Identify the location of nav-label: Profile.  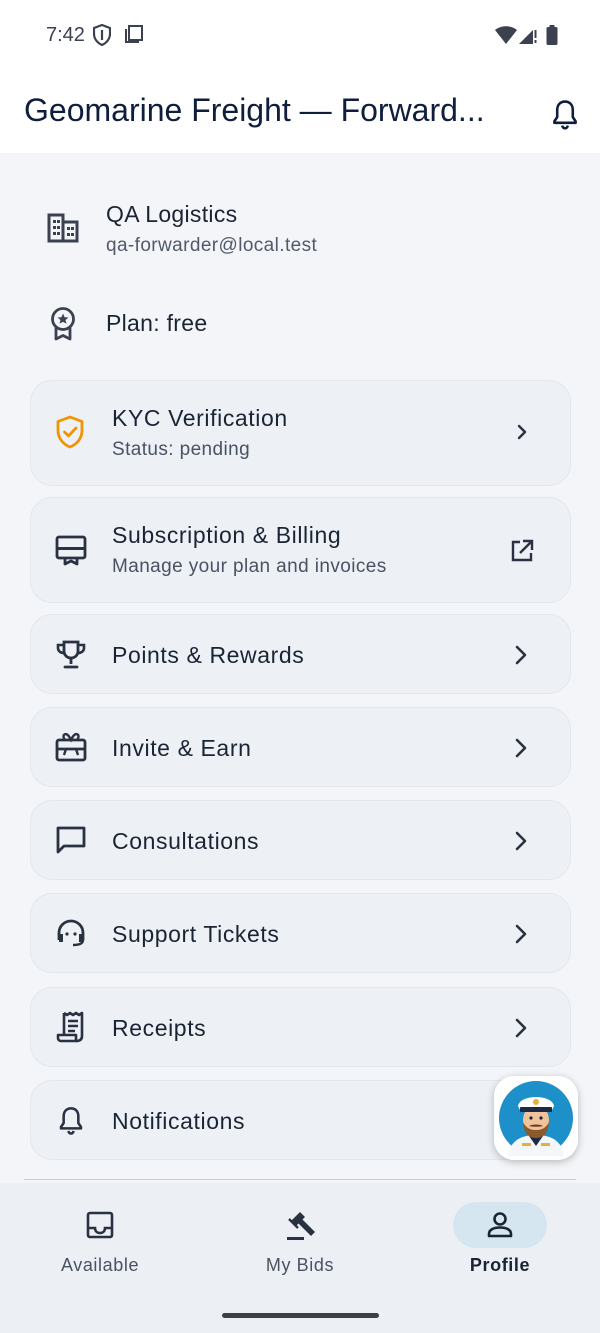
(500, 1265).